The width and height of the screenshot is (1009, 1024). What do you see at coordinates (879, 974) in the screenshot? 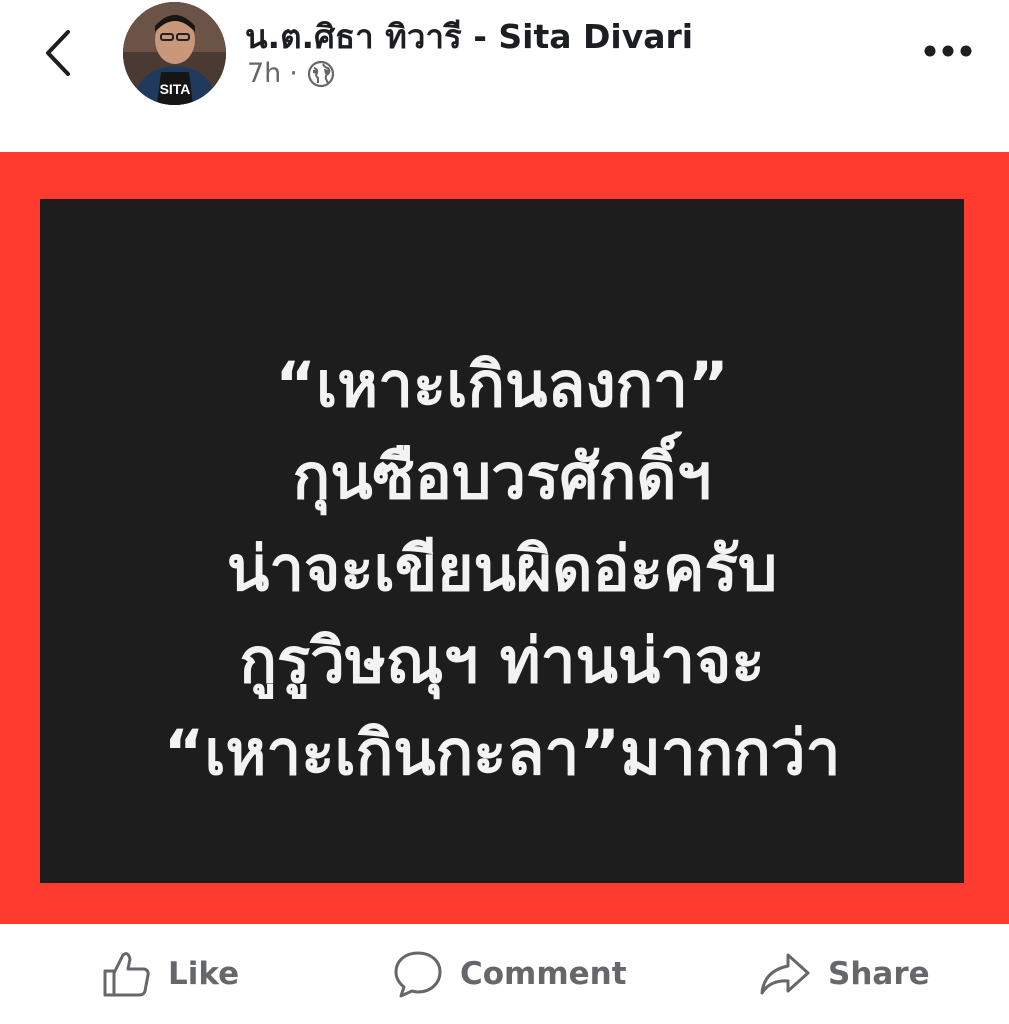
I see `share-label: Share` at bounding box center [879, 974].